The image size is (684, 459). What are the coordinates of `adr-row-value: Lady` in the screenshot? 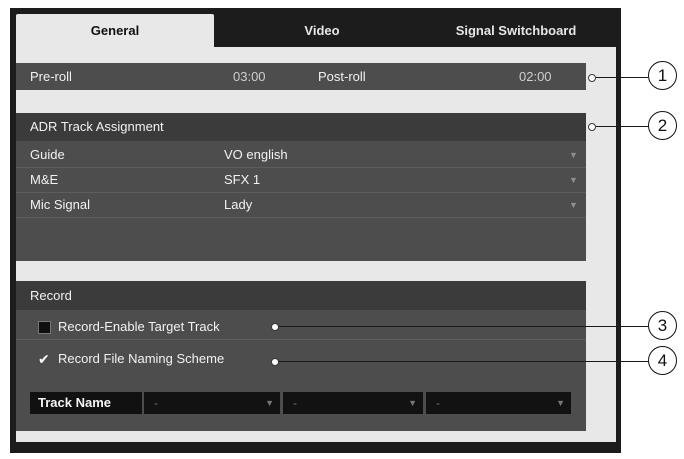 It's located at (238, 205).